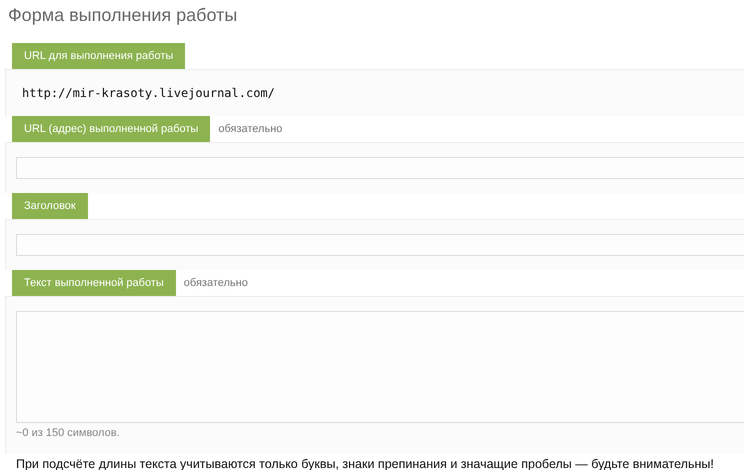 This screenshot has height=470, width=744. Describe the element at coordinates (68, 433) in the screenshot. I see `character-counter: ~0 из 150 символов.` at that location.